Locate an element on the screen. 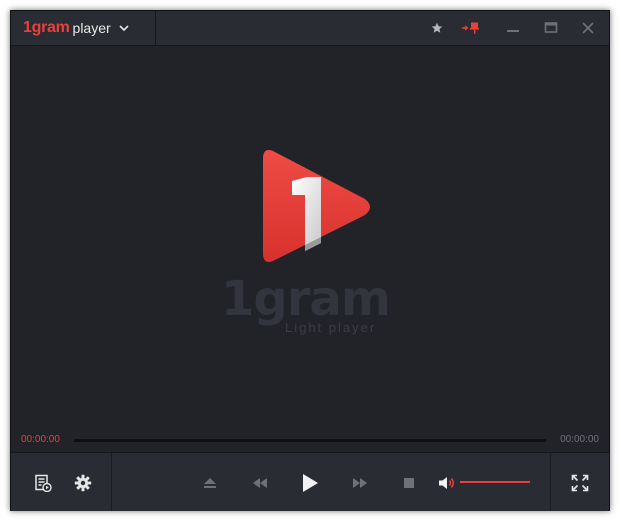  play-button is located at coordinates (310, 483).